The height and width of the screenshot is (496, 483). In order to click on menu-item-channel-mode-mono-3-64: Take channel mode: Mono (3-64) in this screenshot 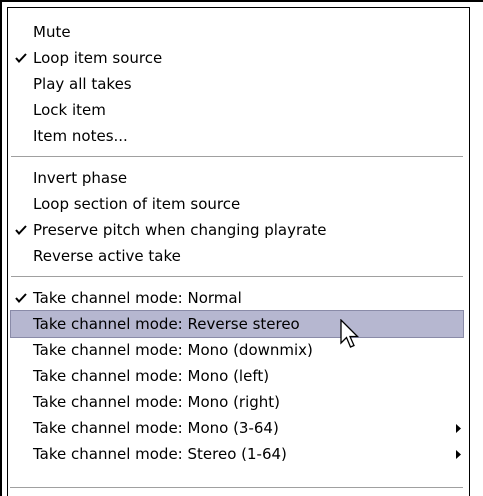, I will do `click(238, 428)`.